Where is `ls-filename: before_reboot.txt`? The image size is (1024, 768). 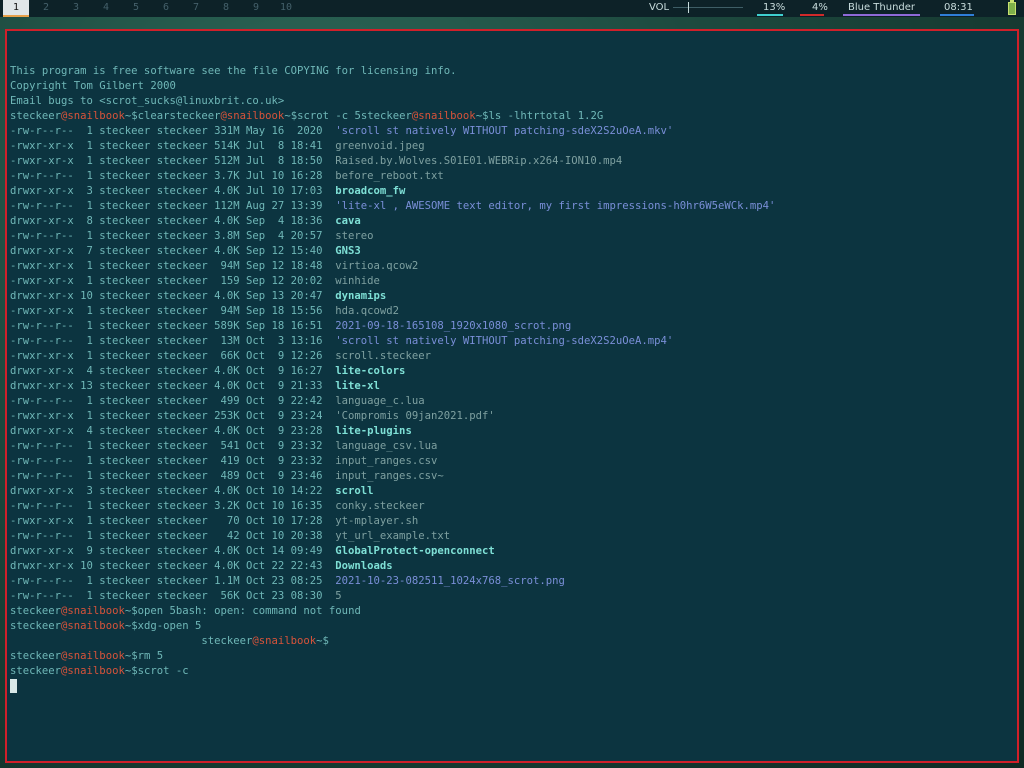 ls-filename: before_reboot.txt is located at coordinates (389, 176).